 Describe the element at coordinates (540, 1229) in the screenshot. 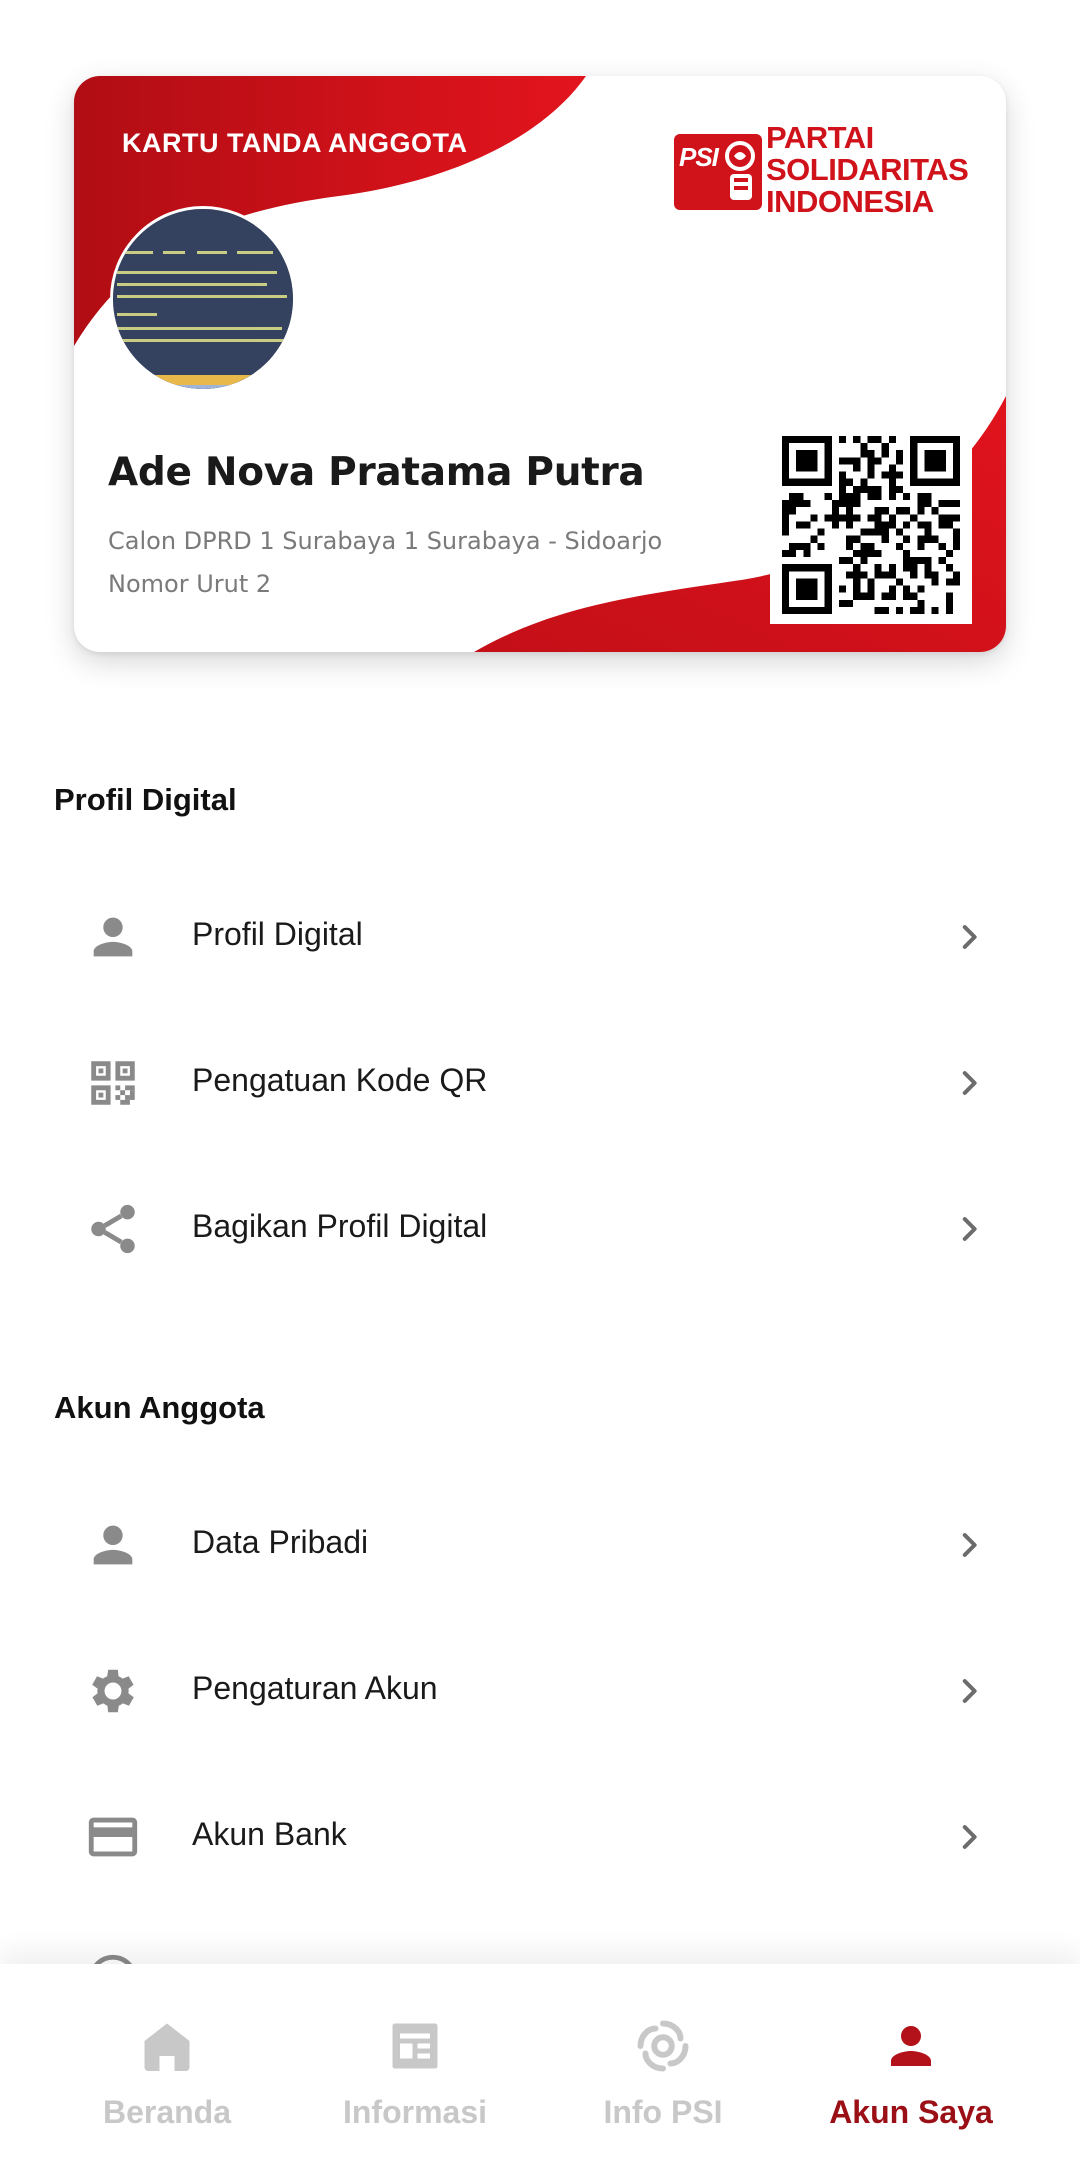

I see `menu-item-share-profile: Bagikan Profil Digital` at that location.